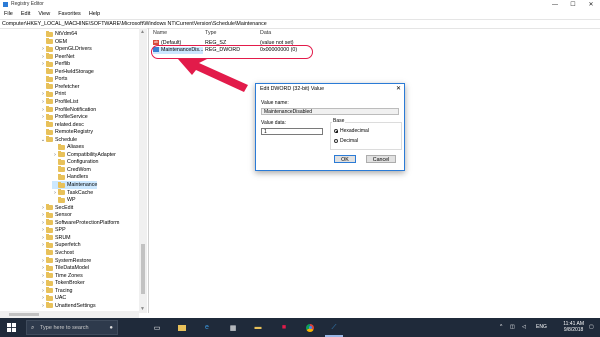  Describe the element at coordinates (524, 327) in the screenshot. I see `volume-icon: ◁` at that location.